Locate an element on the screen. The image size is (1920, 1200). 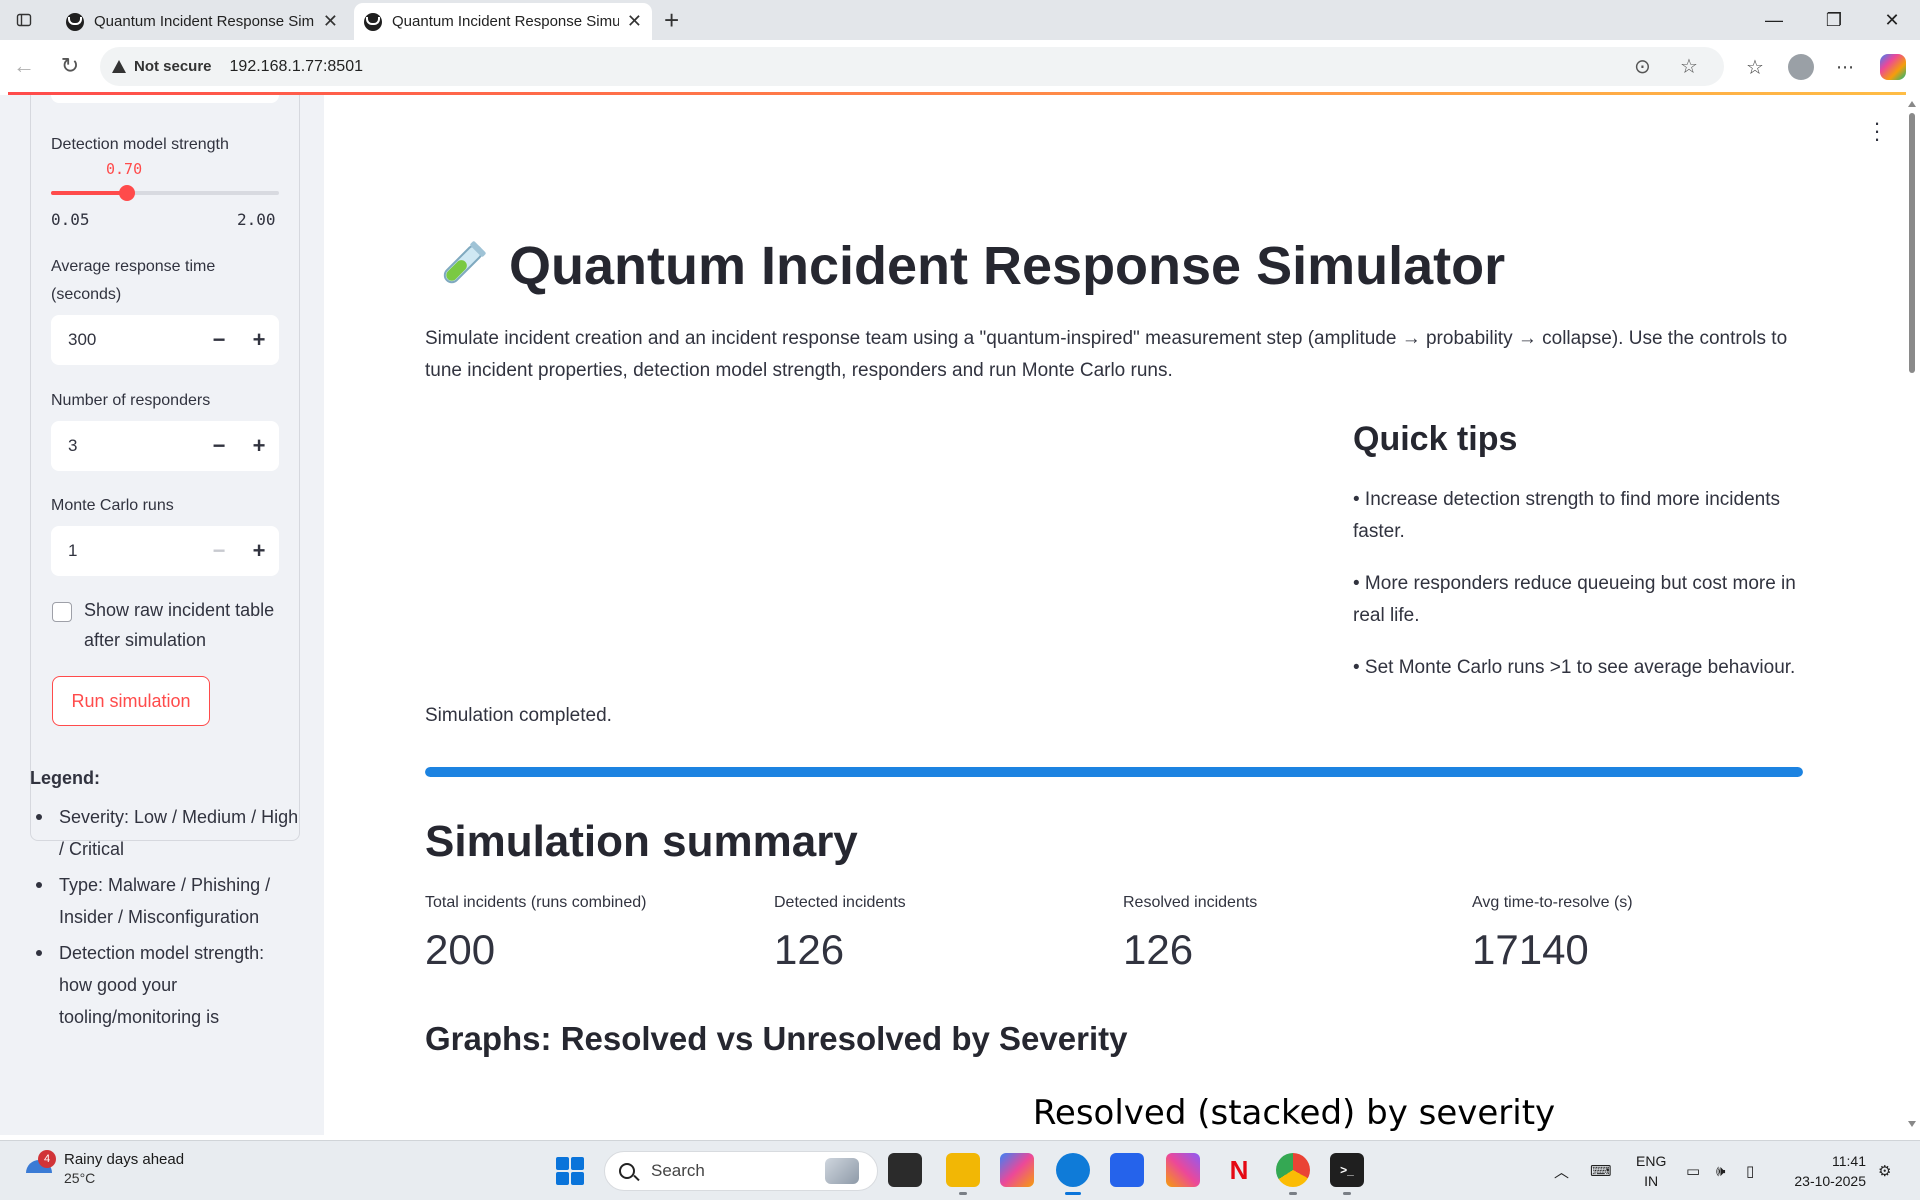
metric-label: Detected incidents is located at coordinates (840, 902).